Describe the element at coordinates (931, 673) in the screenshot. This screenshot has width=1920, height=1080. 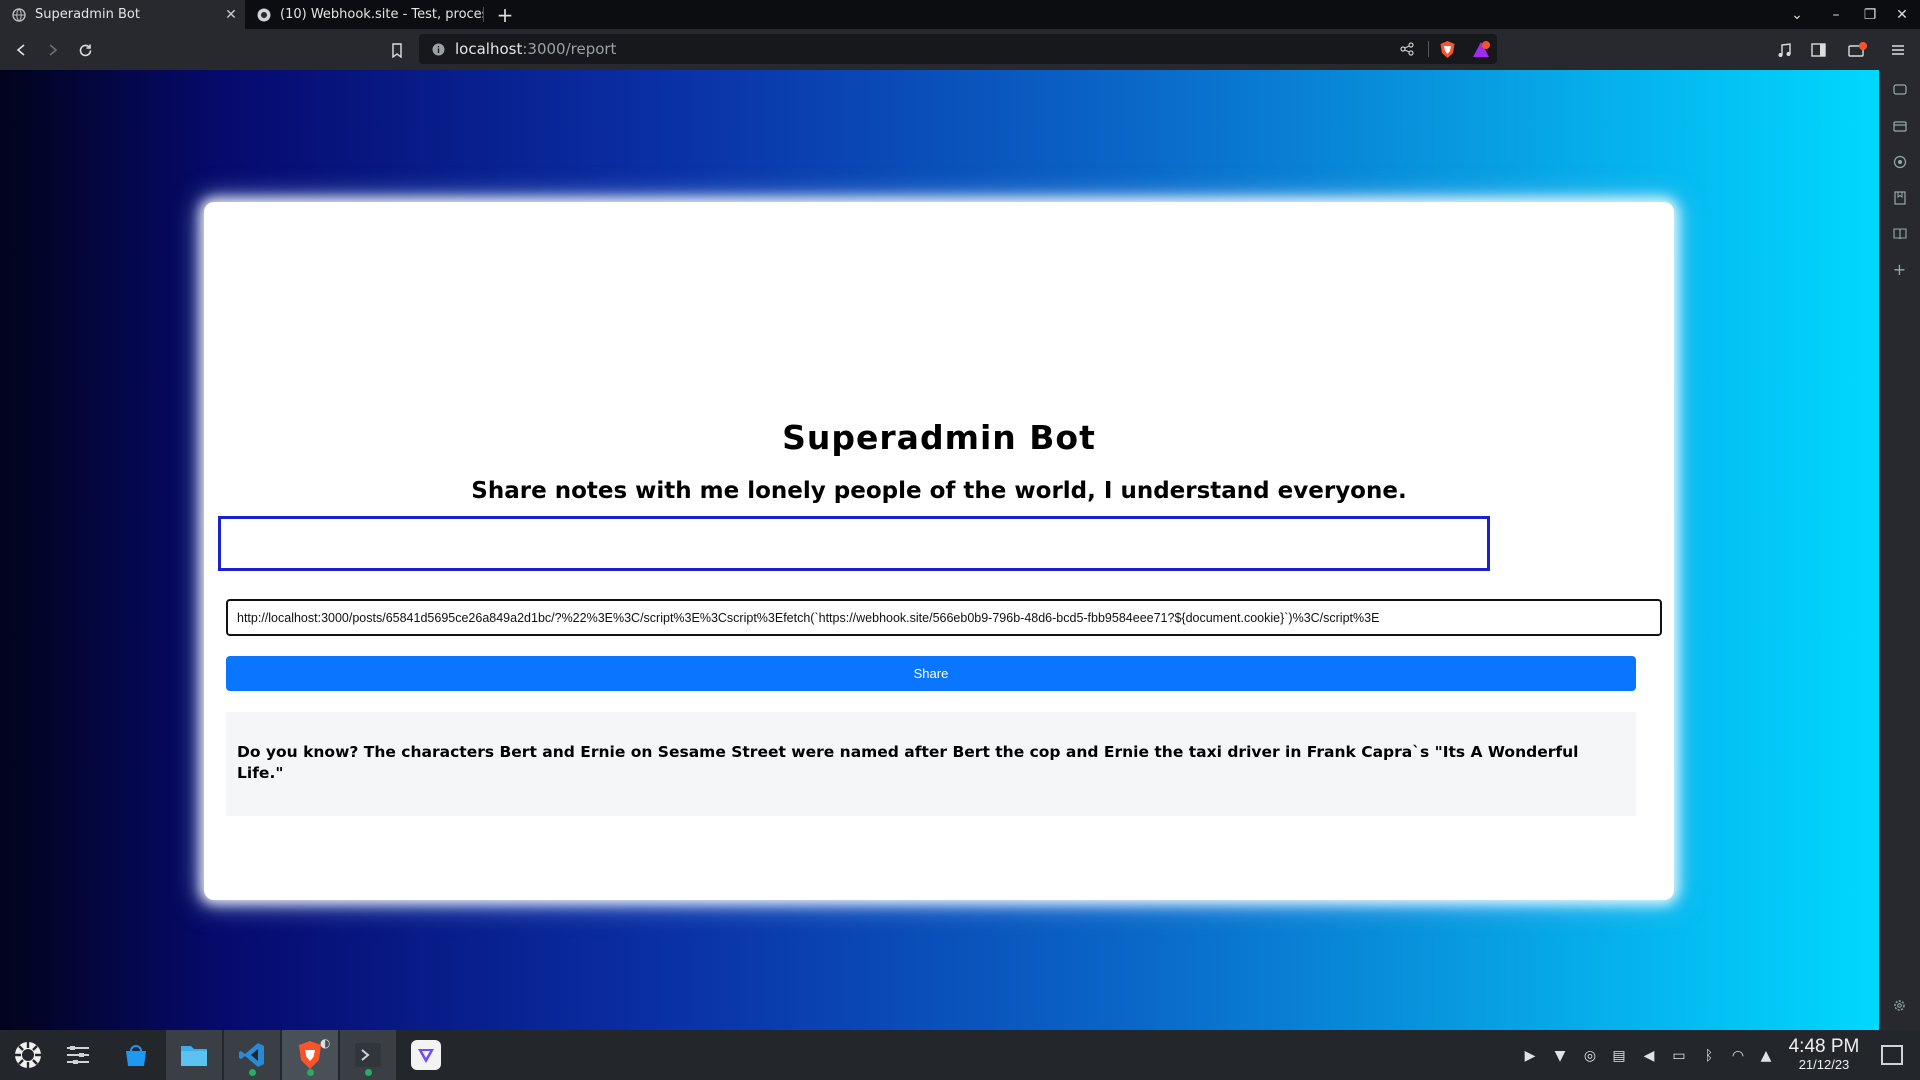
I see `share-button: Share` at that location.